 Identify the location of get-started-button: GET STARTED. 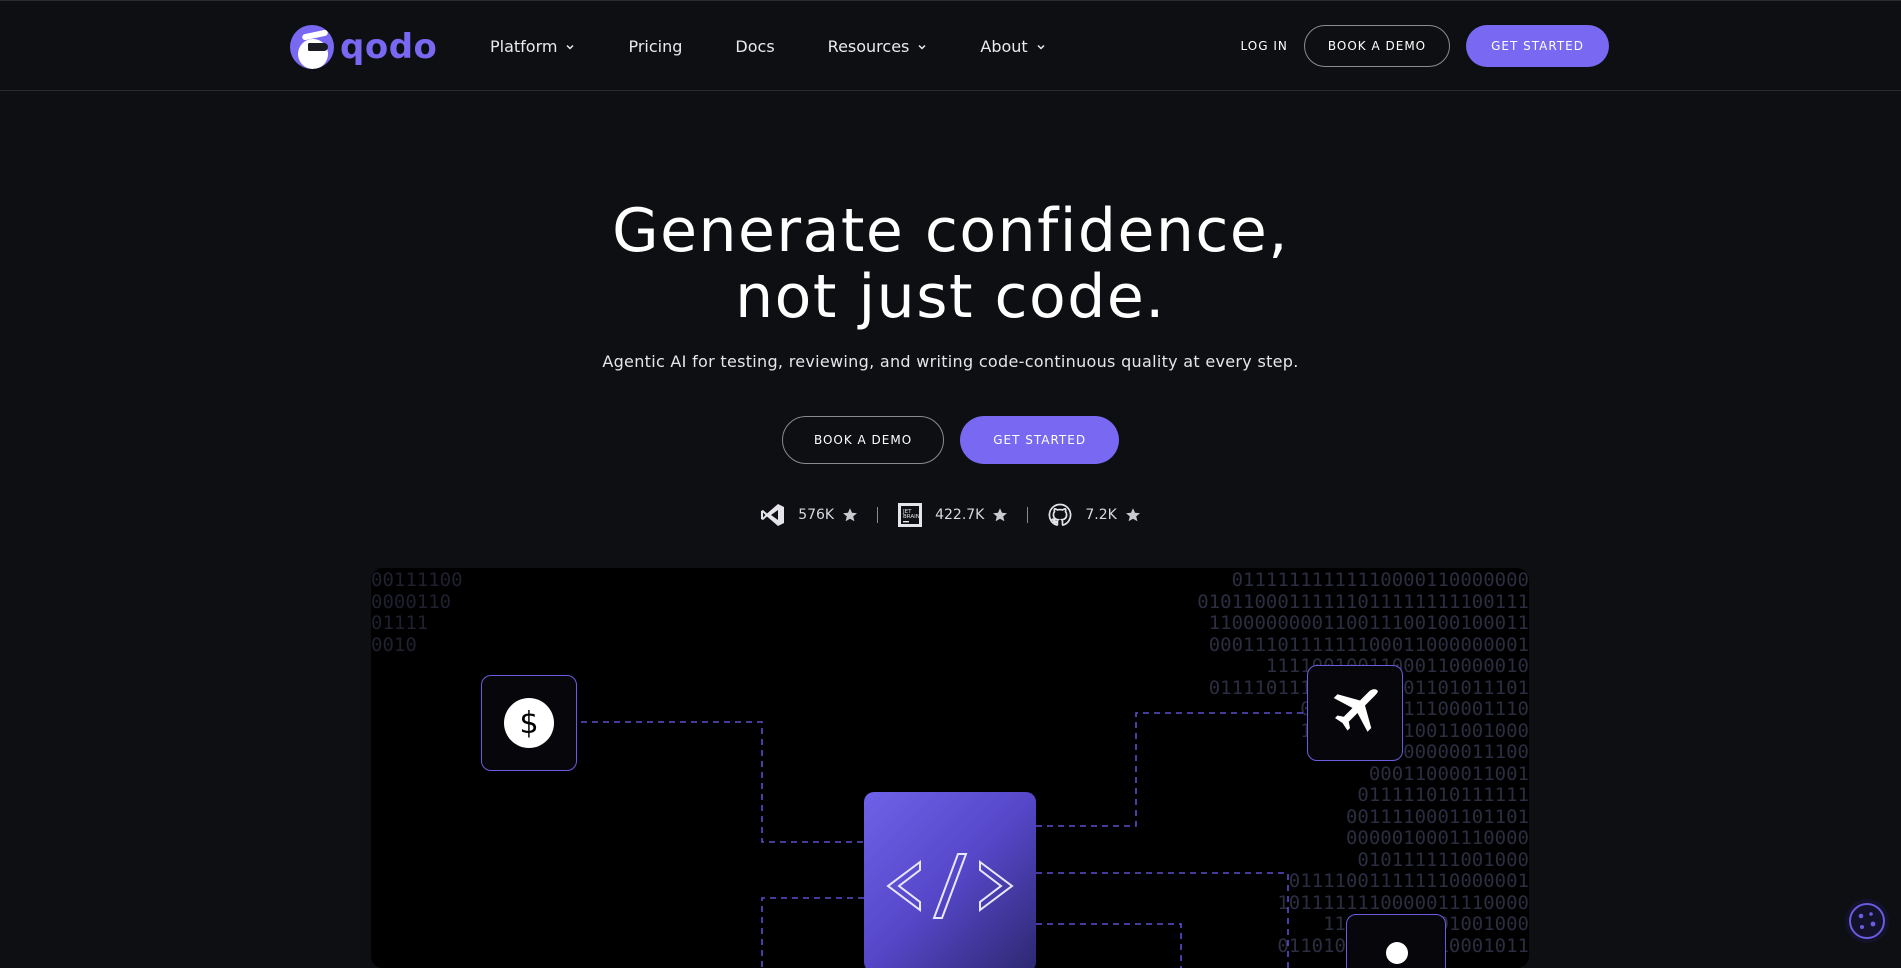
(1537, 46).